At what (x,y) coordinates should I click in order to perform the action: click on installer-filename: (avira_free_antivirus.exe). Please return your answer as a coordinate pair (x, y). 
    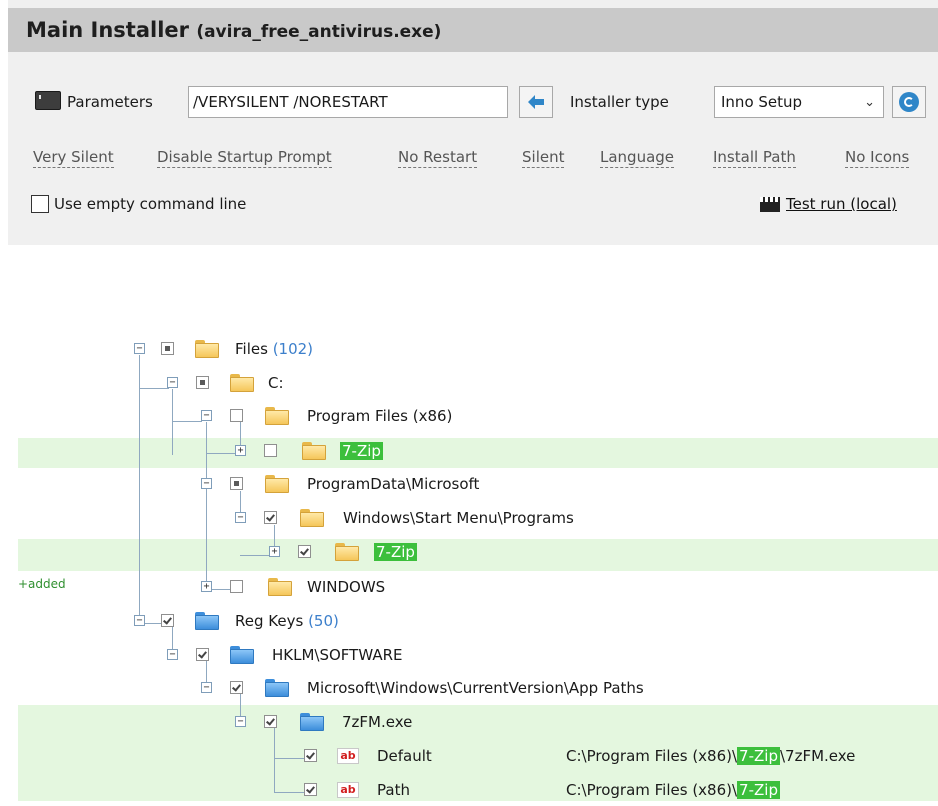
    Looking at the image, I should click on (319, 32).